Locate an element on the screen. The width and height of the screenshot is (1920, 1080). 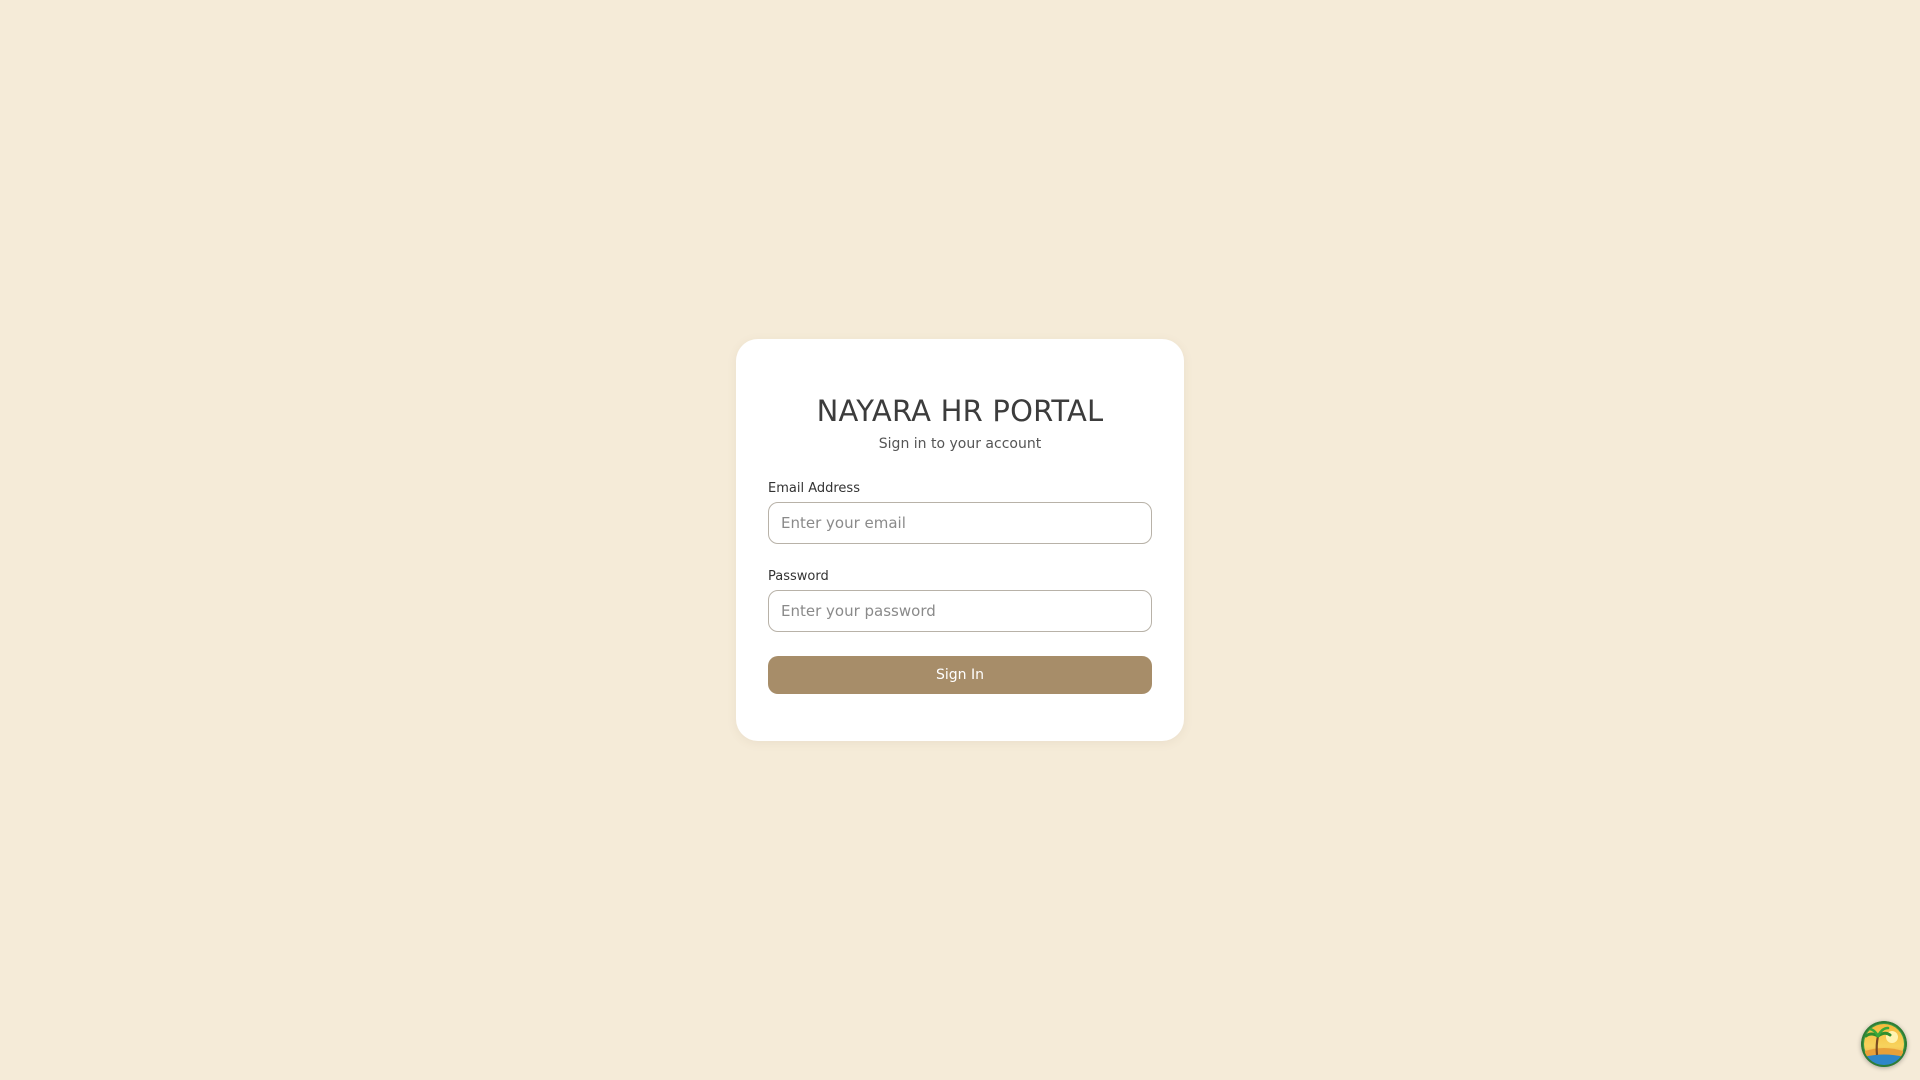
portal-title: NAYARA HR PORTAL is located at coordinates (960, 411).